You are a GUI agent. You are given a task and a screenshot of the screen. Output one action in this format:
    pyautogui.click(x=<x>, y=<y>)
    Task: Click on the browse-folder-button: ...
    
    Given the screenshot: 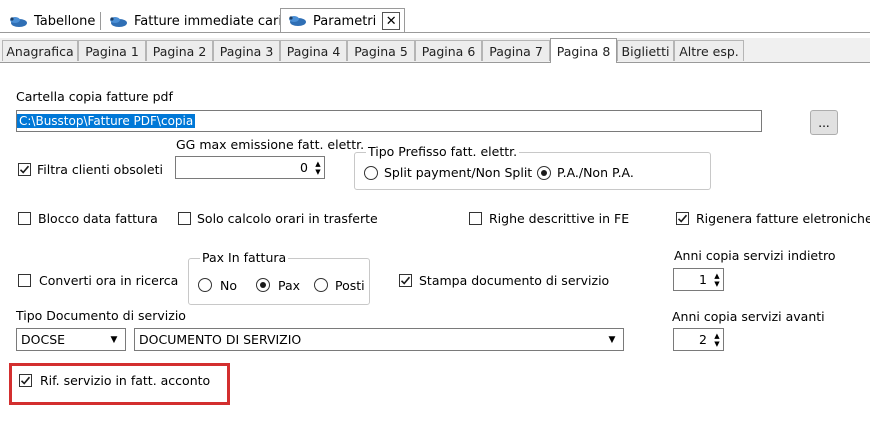 What is the action you would take?
    pyautogui.click(x=824, y=122)
    